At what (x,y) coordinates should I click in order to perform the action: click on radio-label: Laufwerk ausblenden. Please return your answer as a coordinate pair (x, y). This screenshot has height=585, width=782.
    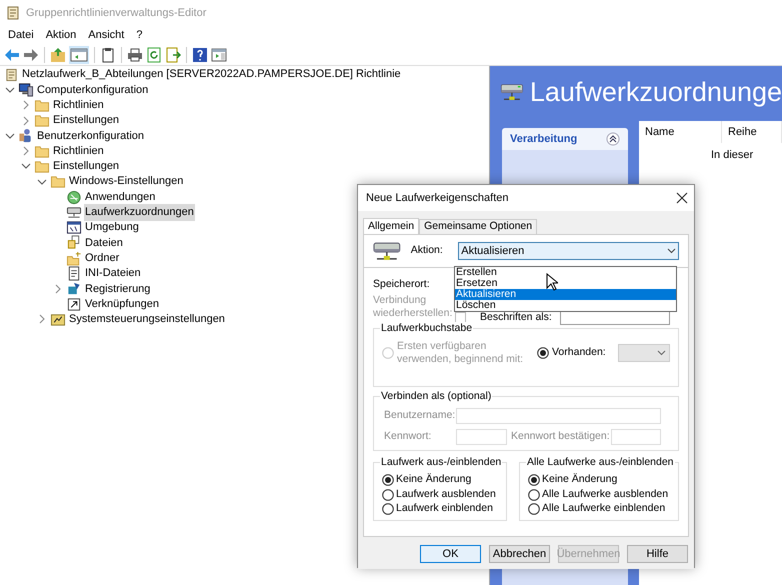
    Looking at the image, I should click on (446, 494).